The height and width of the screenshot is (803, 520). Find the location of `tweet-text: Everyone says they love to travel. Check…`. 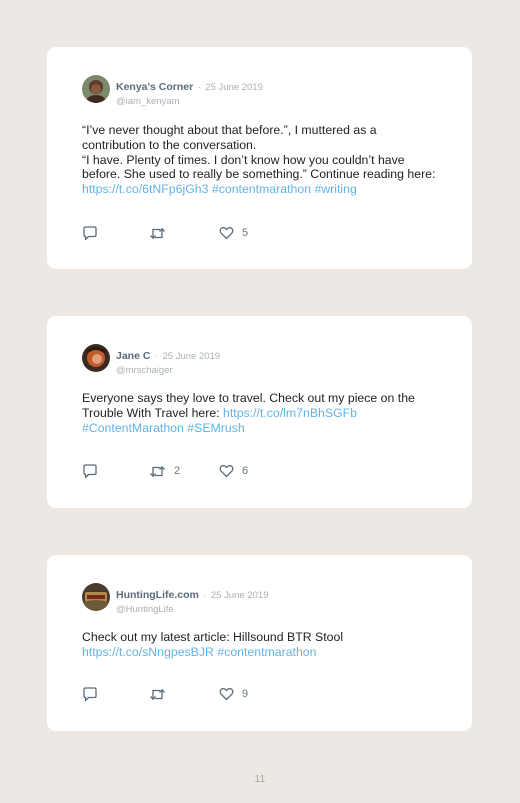

tweet-text: Everyone says they love to travel. Check… is located at coordinates (262, 413).